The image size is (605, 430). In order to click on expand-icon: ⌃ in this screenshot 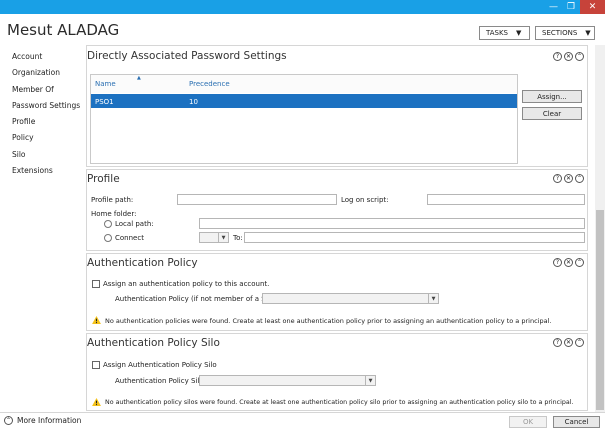, I will do `click(8, 420)`.